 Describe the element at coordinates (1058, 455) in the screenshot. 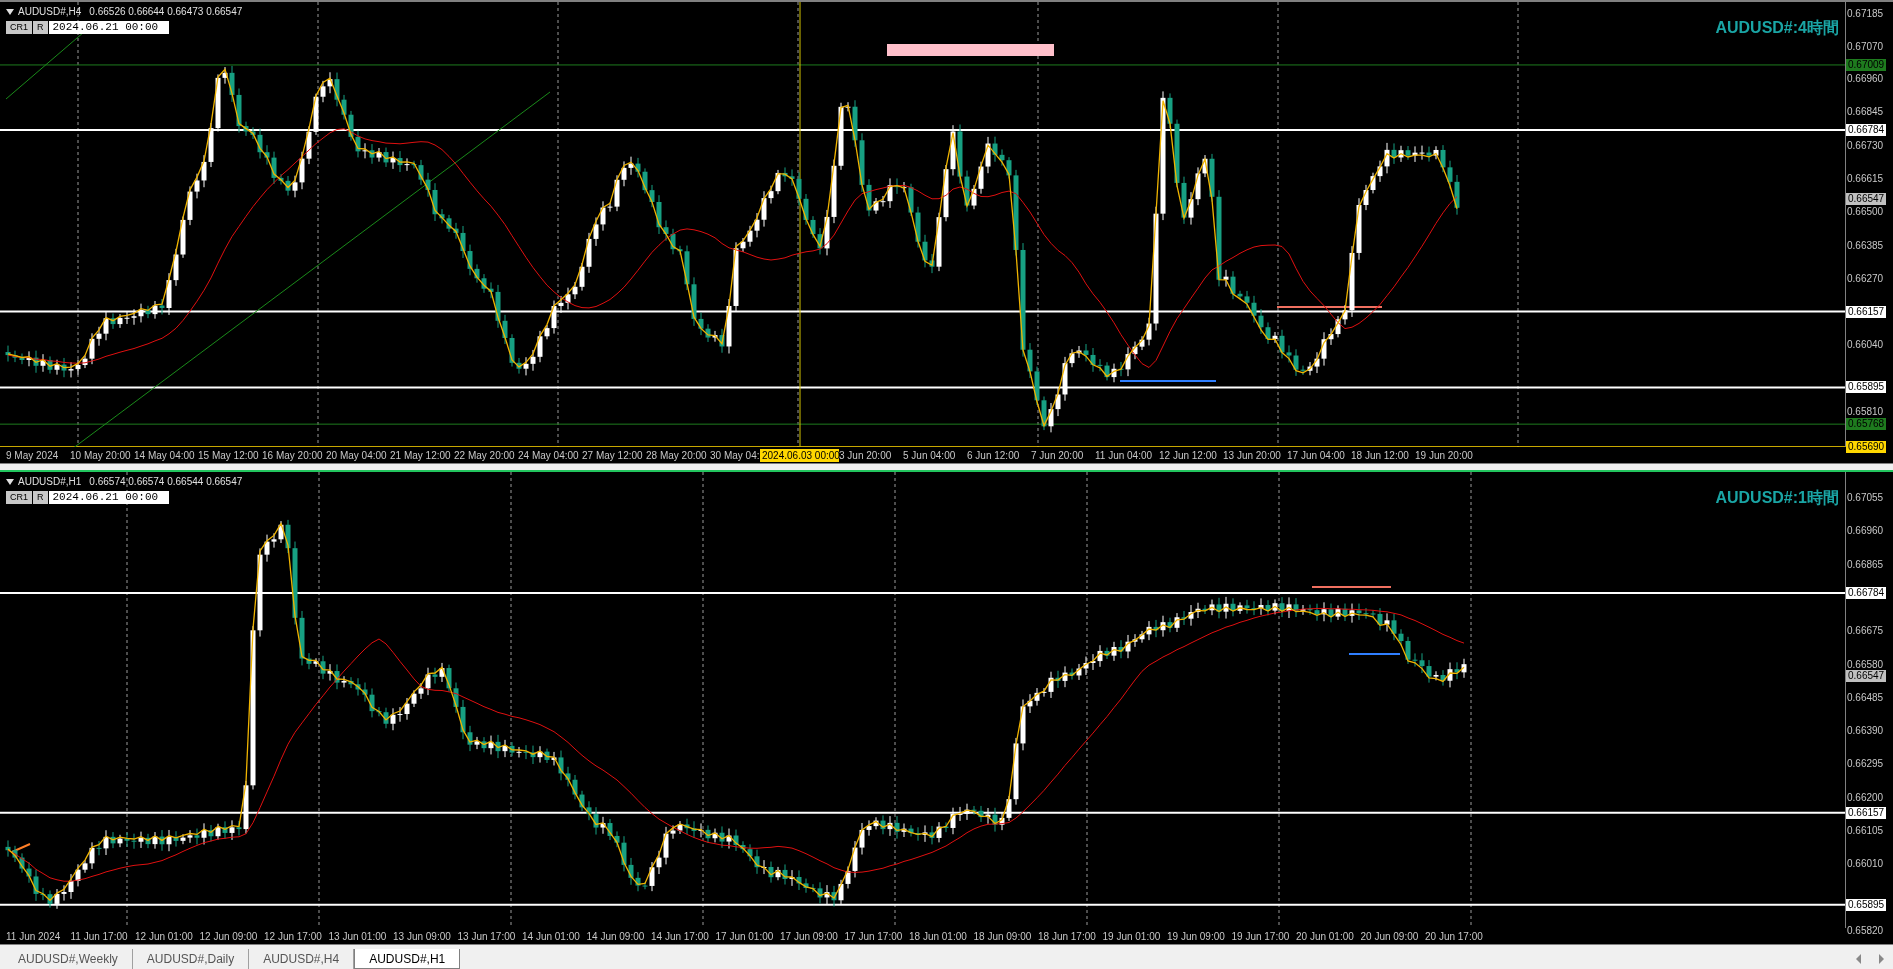

I see `time-label: 7 Jun 20:00` at that location.